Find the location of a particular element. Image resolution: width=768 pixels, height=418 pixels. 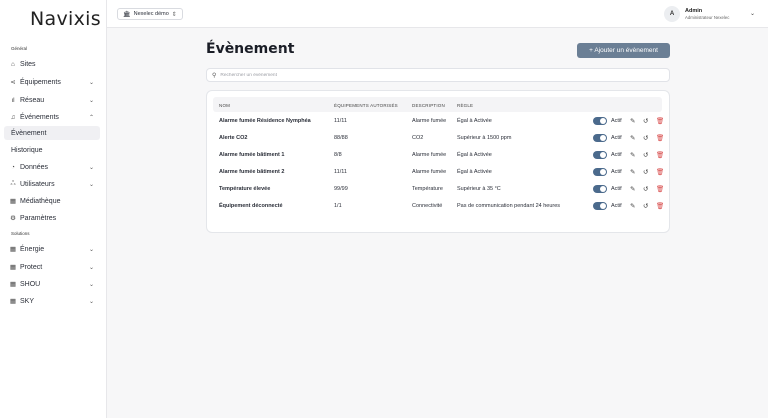

add-event-button: + Ajouter un évènement is located at coordinates (623, 50).